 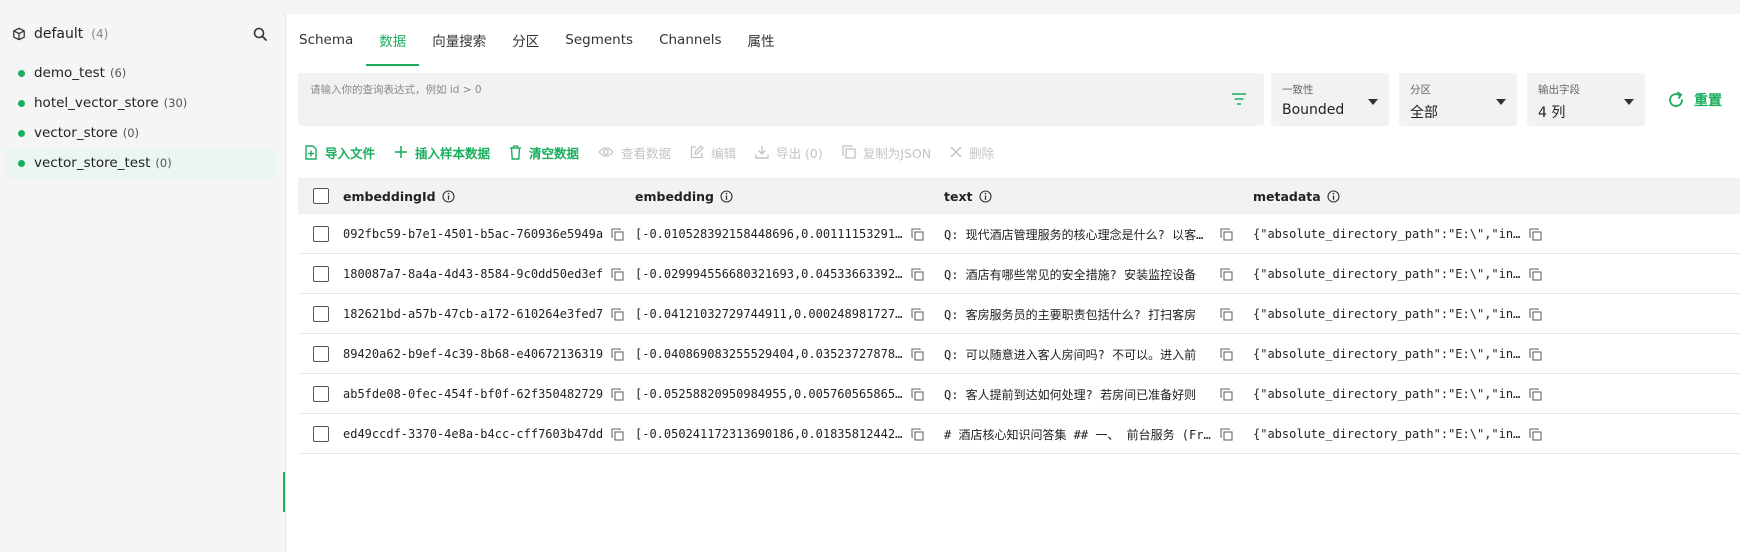 What do you see at coordinates (326, 40) in the screenshot?
I see `tab-schema: Schema` at bounding box center [326, 40].